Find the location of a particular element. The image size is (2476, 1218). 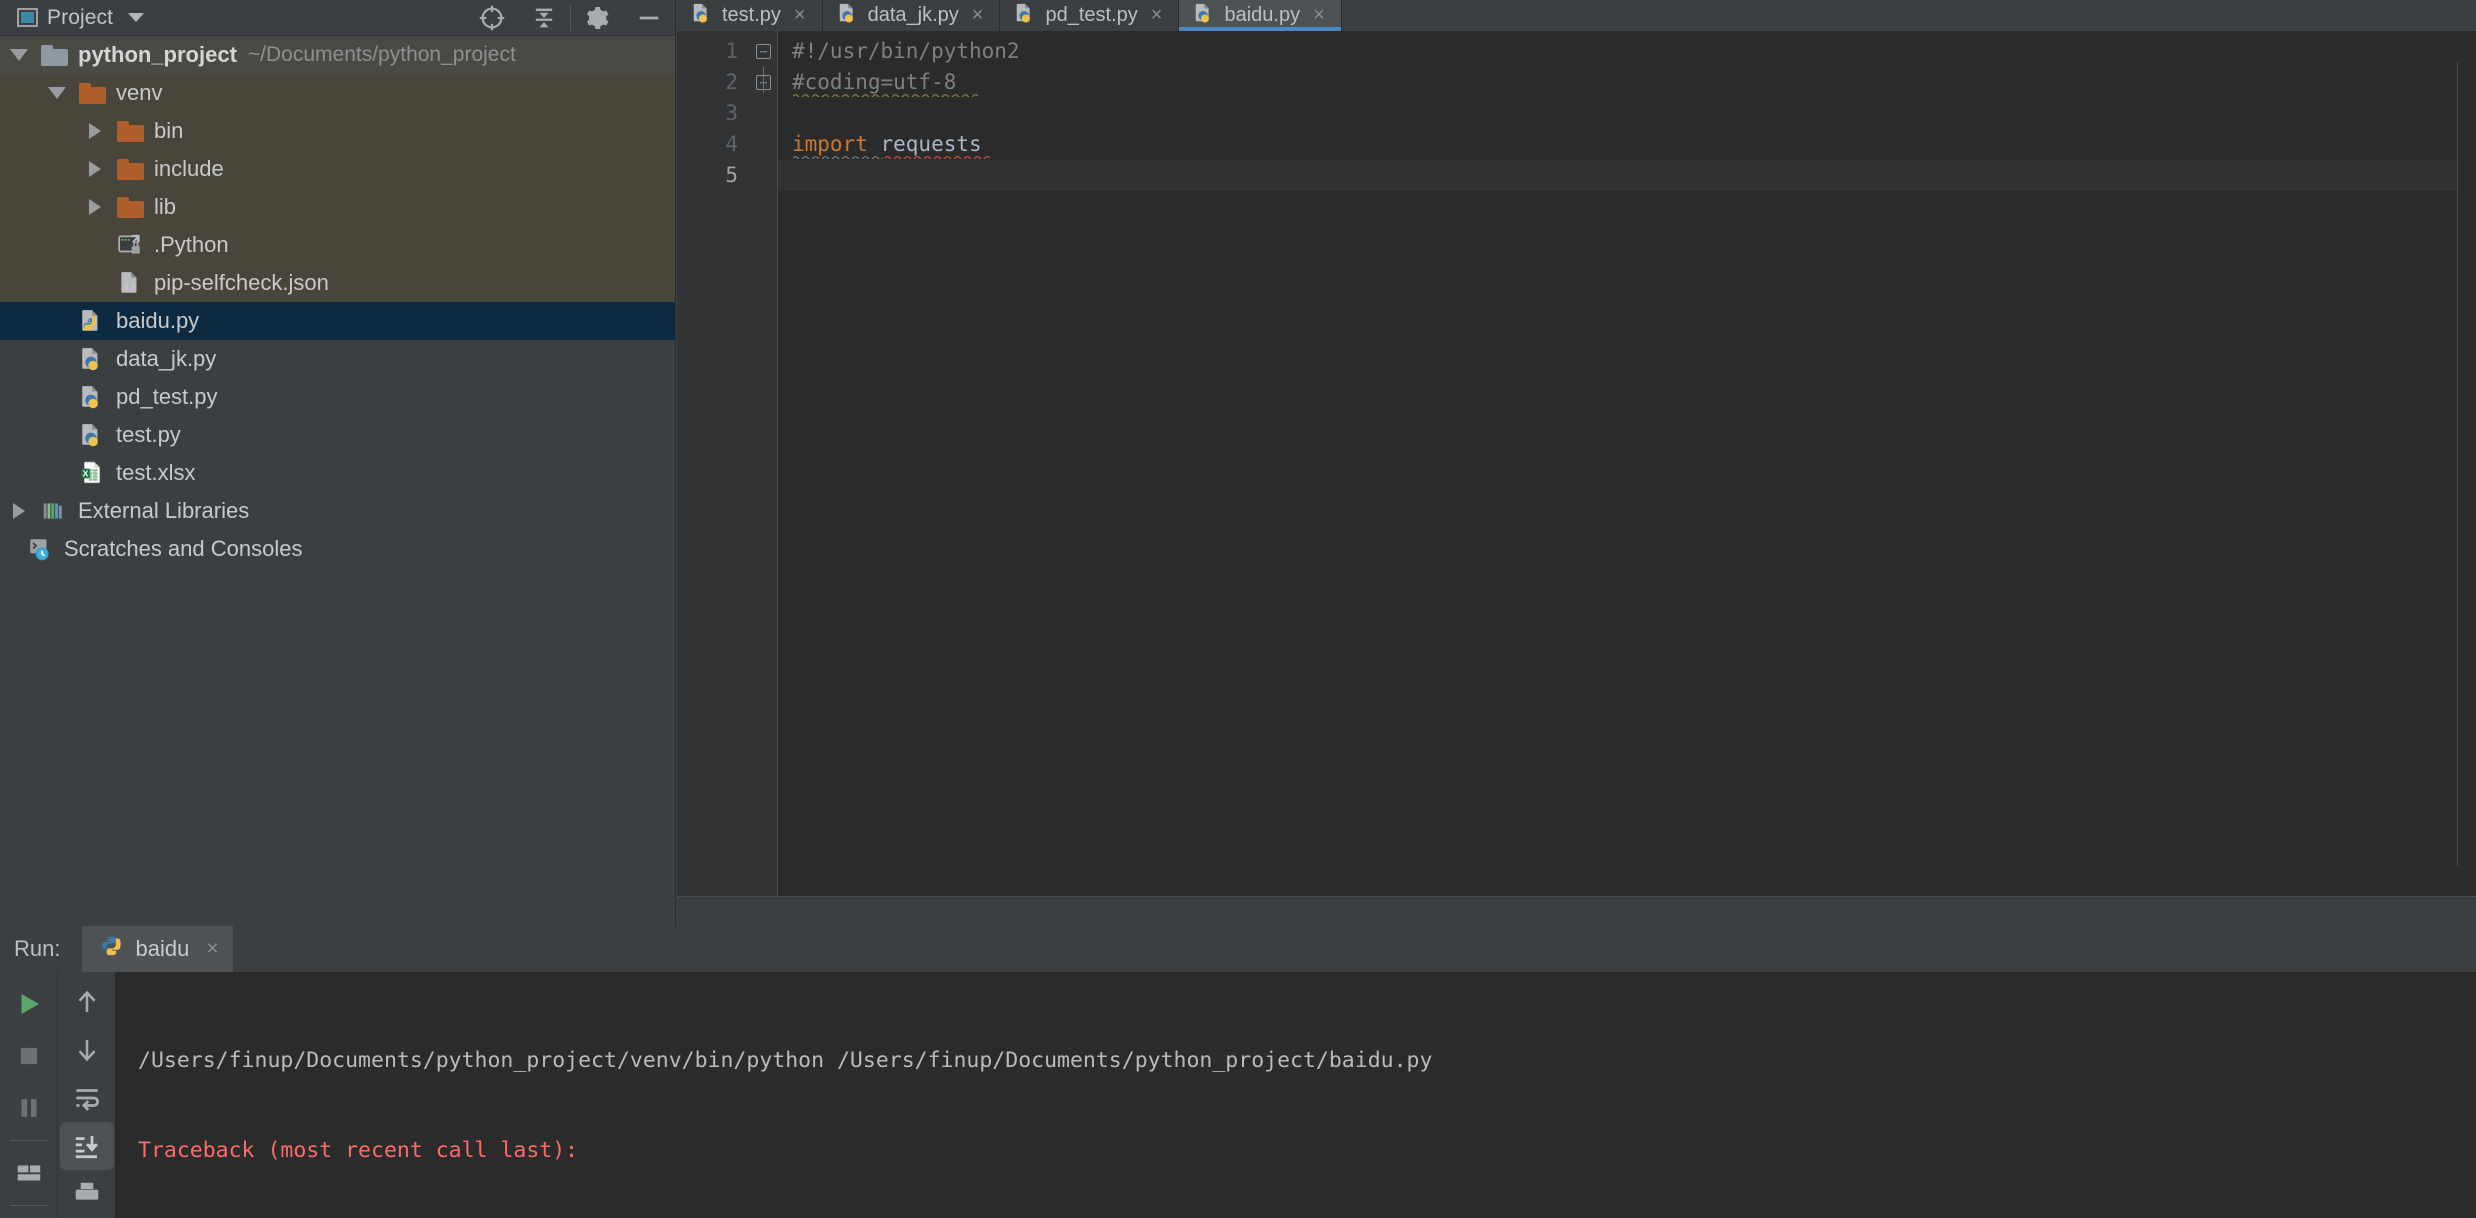

line-number: 4 is located at coordinates (731, 144).